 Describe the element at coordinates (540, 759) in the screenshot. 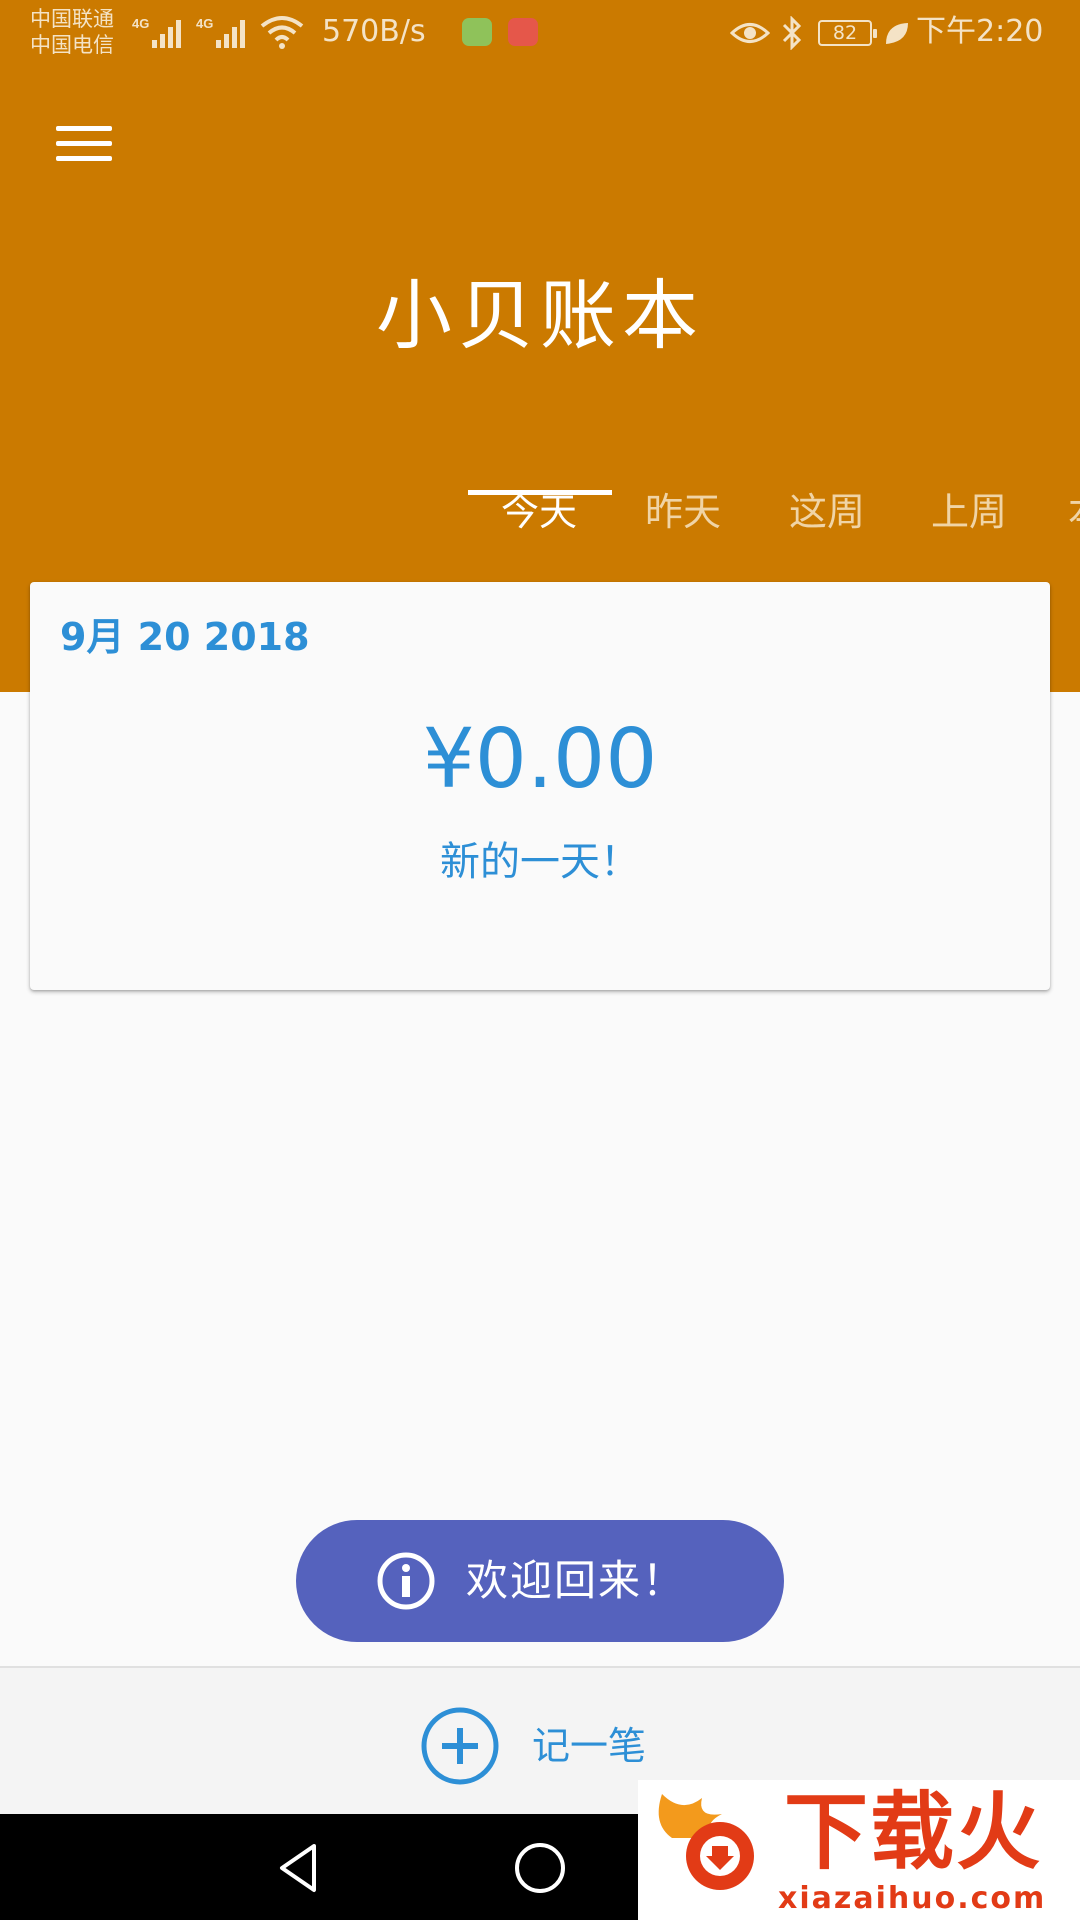

I see `total-amount: ¥0.00` at that location.